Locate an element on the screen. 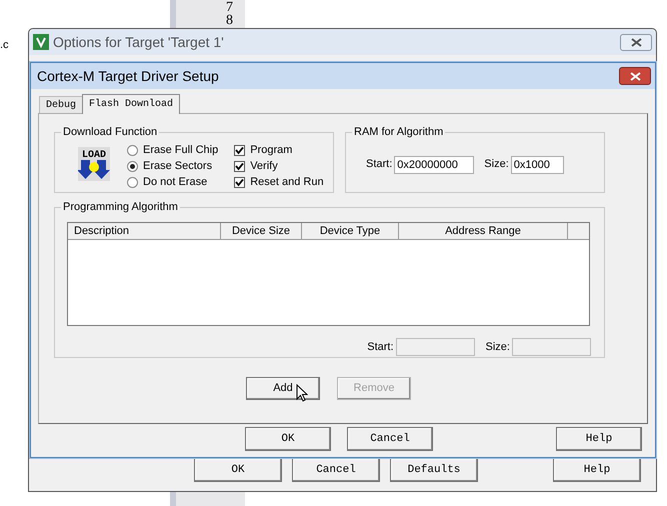  radio-label: Do not Erase is located at coordinates (175, 182).